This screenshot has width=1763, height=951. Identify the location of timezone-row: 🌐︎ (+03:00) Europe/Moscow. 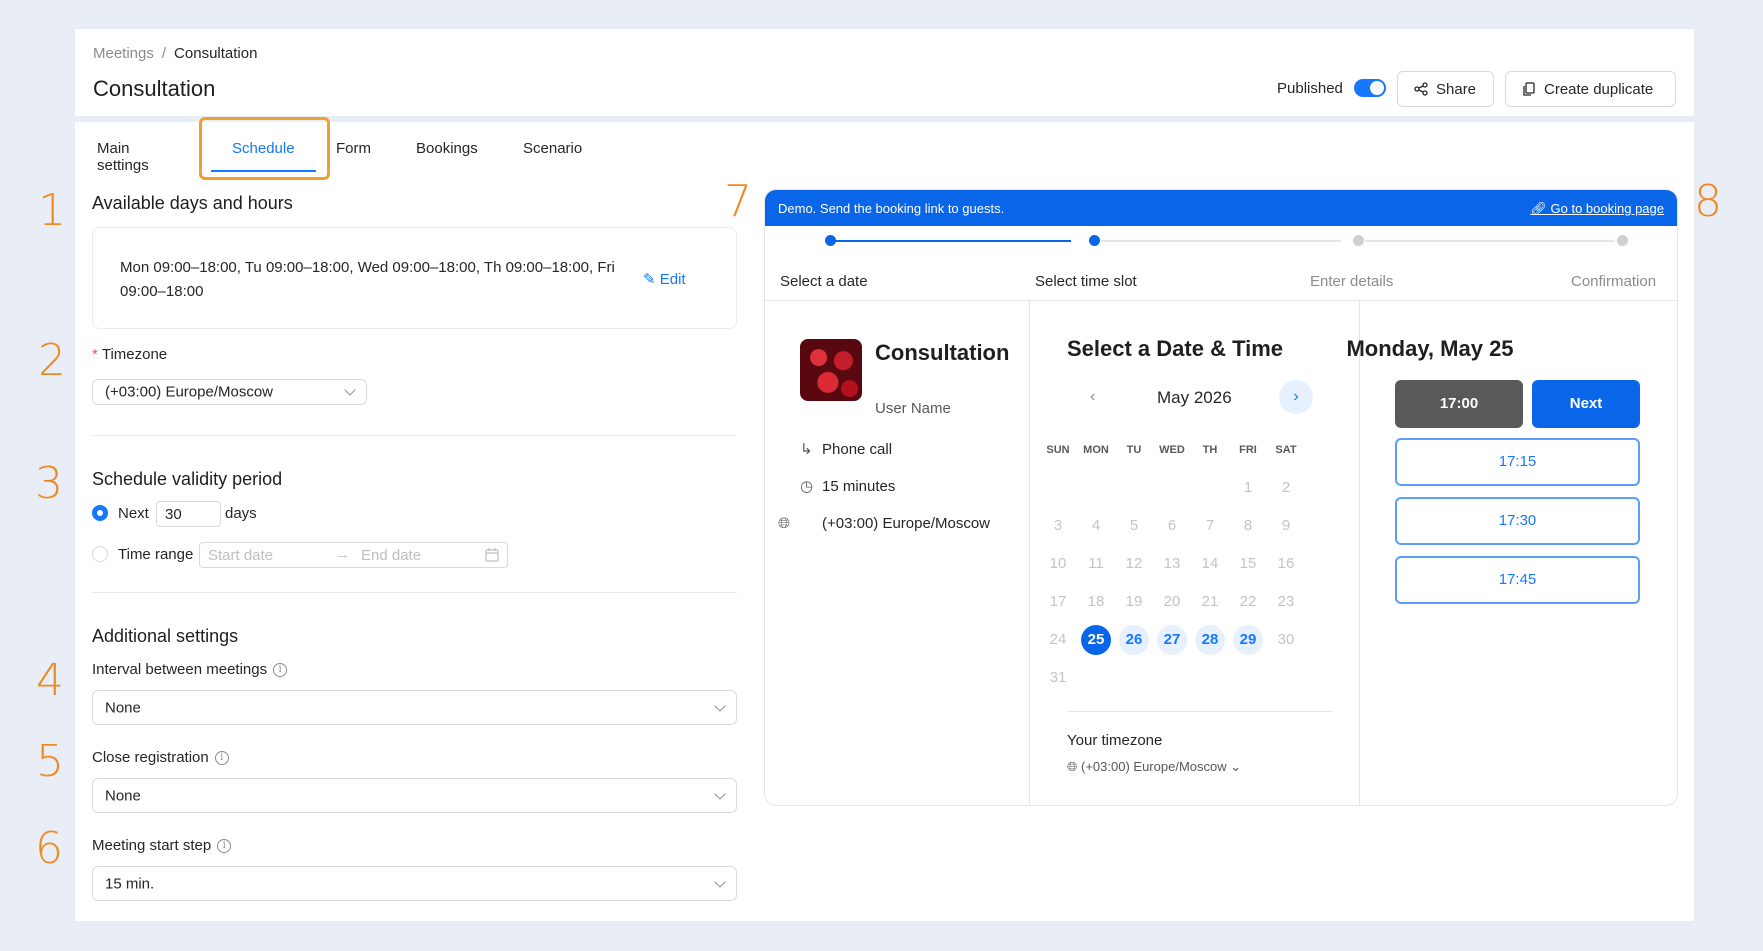
(889, 524).